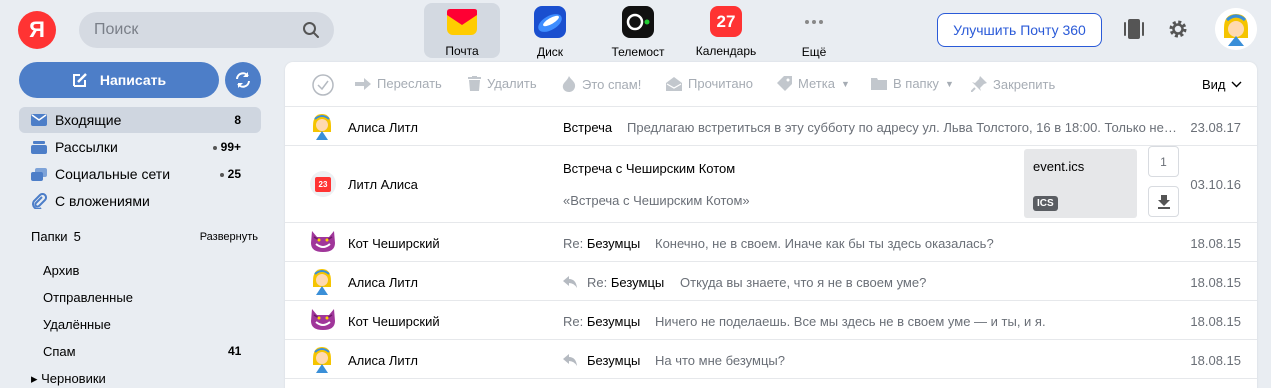  I want to click on service-telemost: Телемост, so click(638, 31).